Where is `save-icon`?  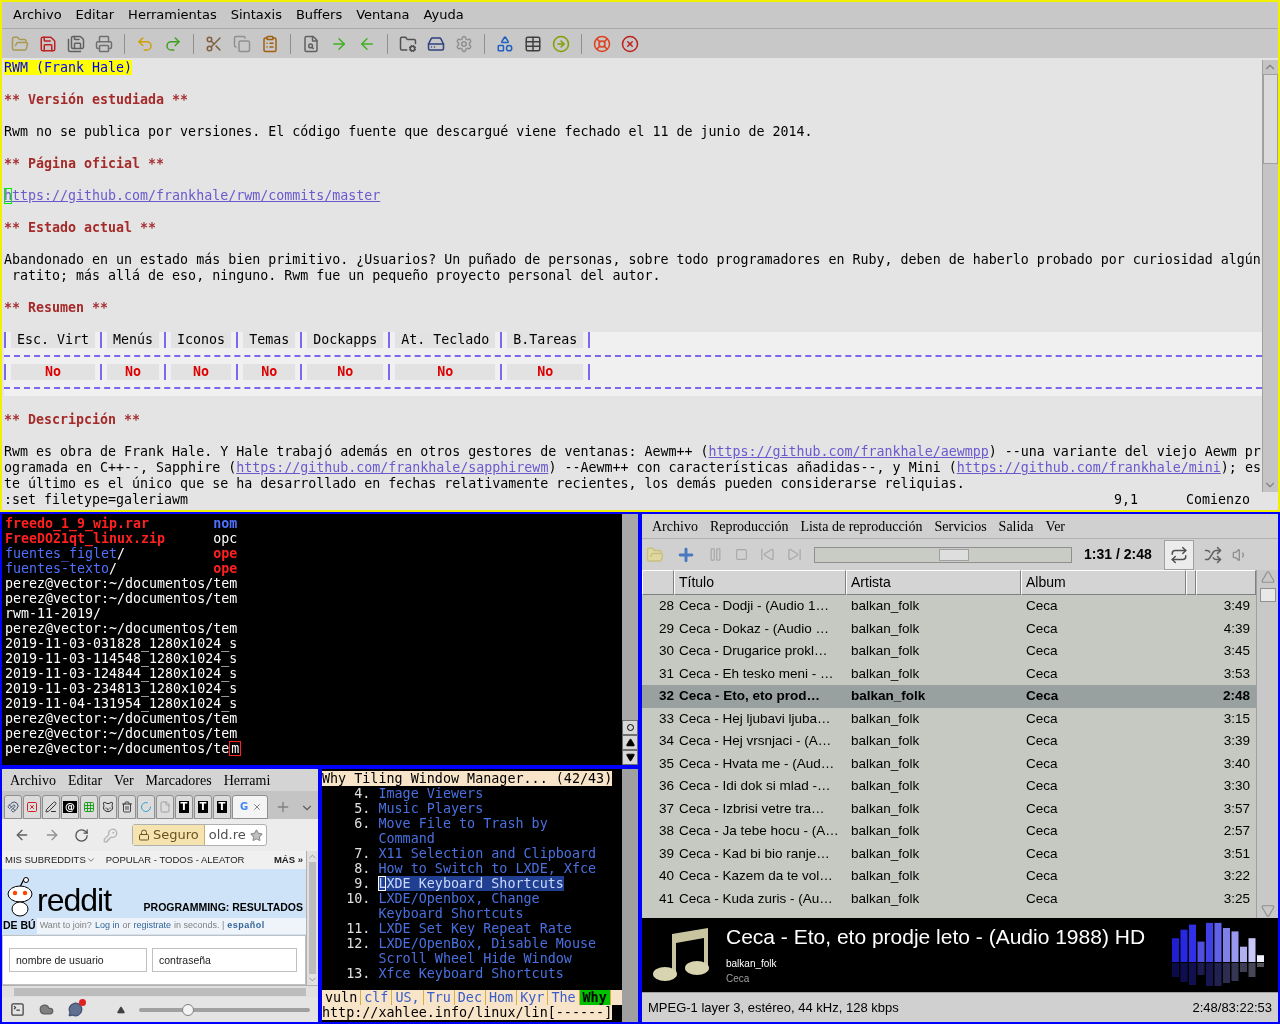 save-icon is located at coordinates (48, 43).